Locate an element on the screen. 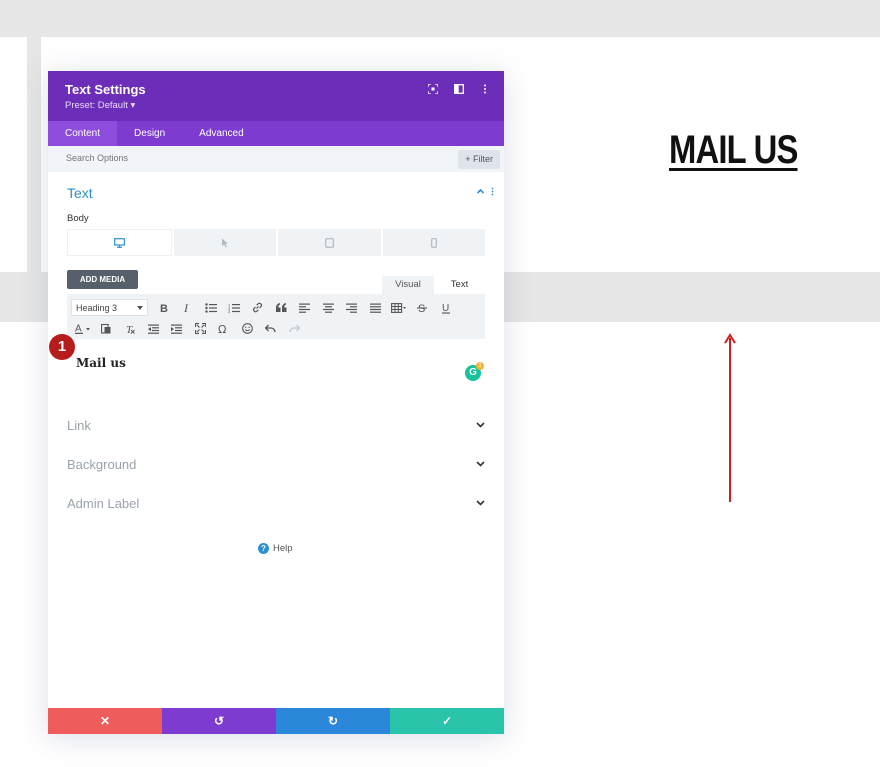 This screenshot has width=880, height=767. modal-footer: ✕ ↺ ↻ ✓ is located at coordinates (276, 721).